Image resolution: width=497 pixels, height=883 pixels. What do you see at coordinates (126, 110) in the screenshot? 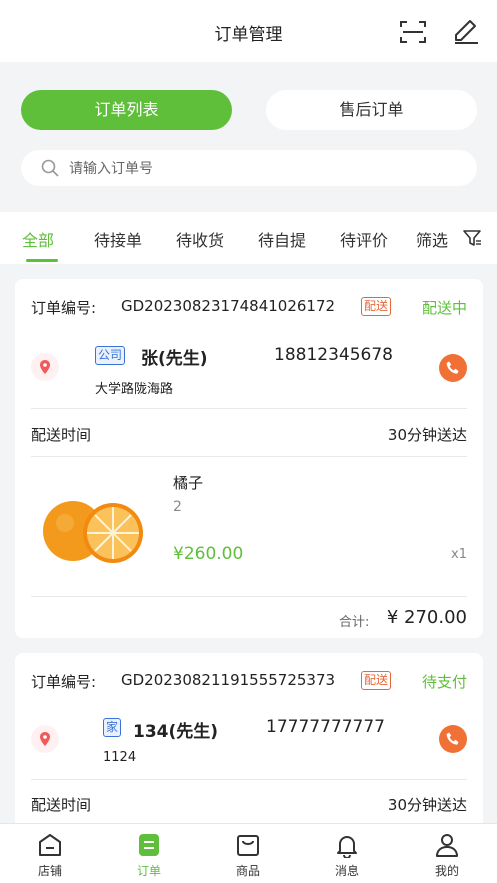
I see `tab-order-list: 订单列表` at bounding box center [126, 110].